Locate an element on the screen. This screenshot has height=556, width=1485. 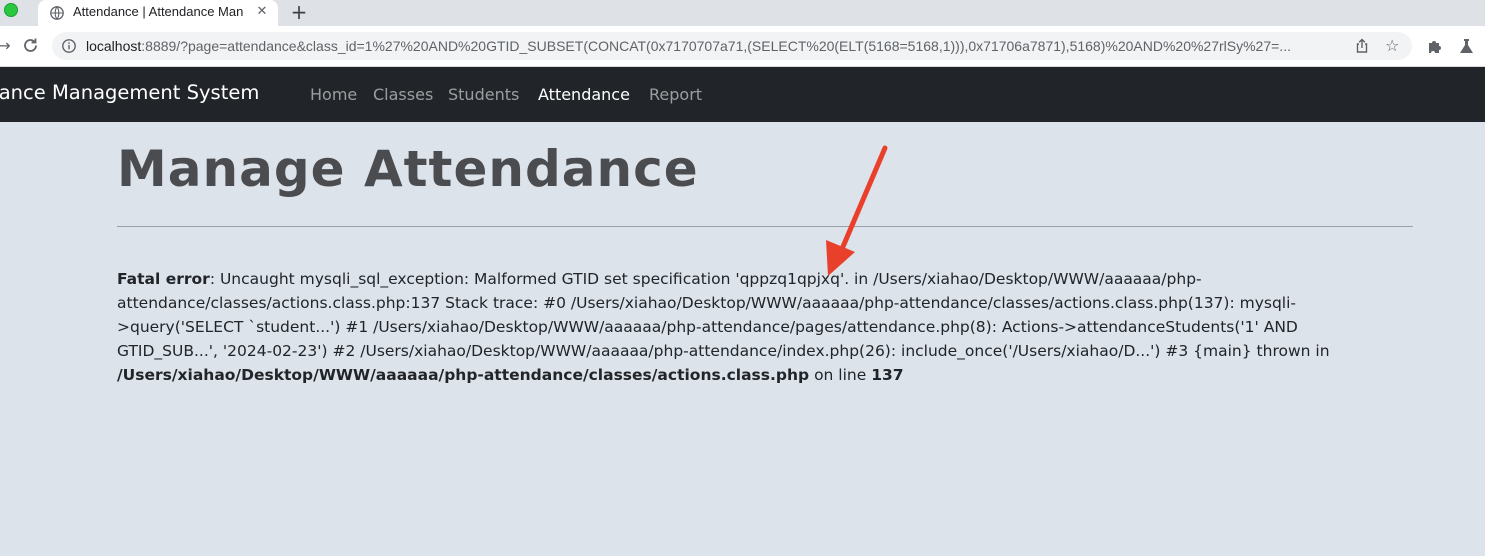
nav-link-students: Students is located at coordinates (483, 94).